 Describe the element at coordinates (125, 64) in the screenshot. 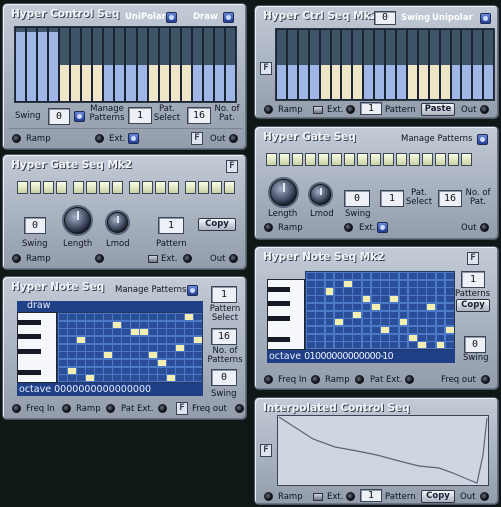

I see `control-bar-editor` at that location.